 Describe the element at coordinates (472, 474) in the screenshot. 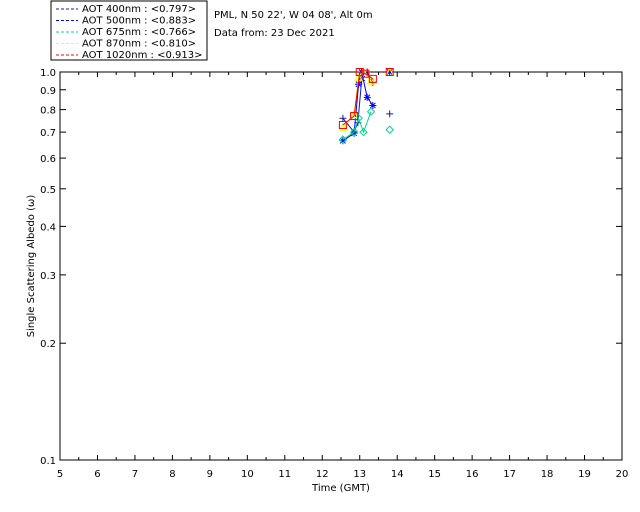

I see `x-tick-label: 16` at that location.